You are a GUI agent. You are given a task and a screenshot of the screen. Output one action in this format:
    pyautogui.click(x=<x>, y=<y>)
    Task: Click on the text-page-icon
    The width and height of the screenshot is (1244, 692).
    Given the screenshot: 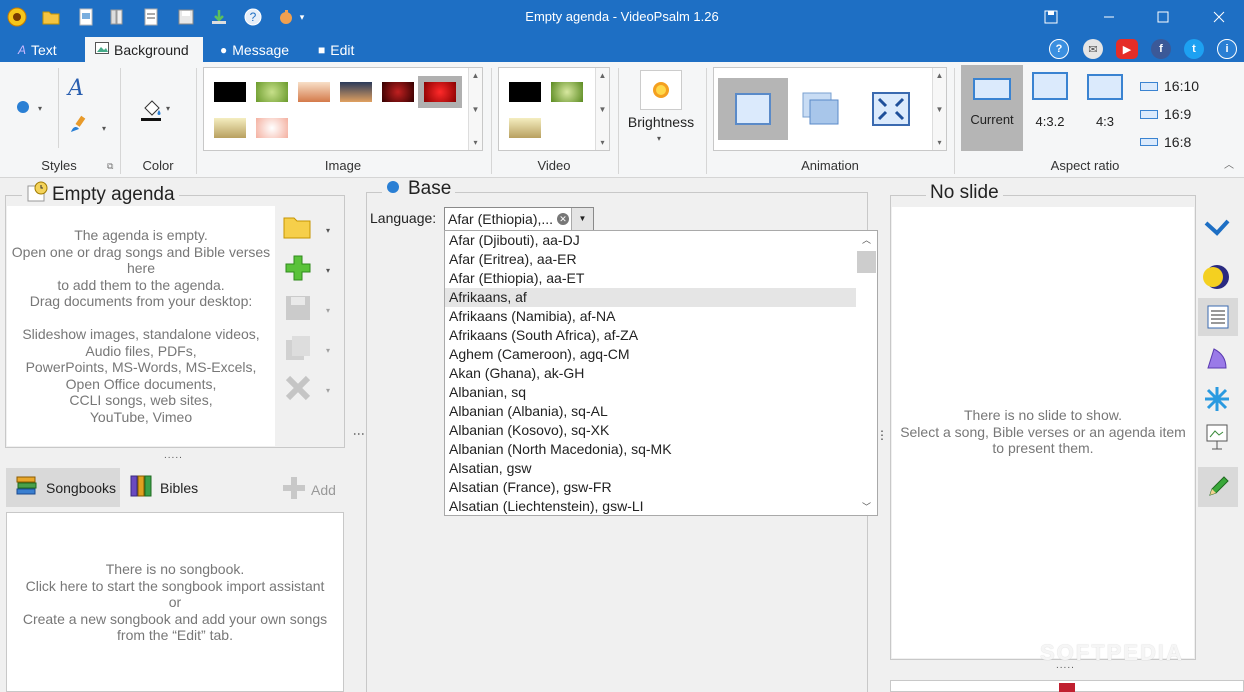 What is the action you would take?
    pyautogui.click(x=1218, y=317)
    